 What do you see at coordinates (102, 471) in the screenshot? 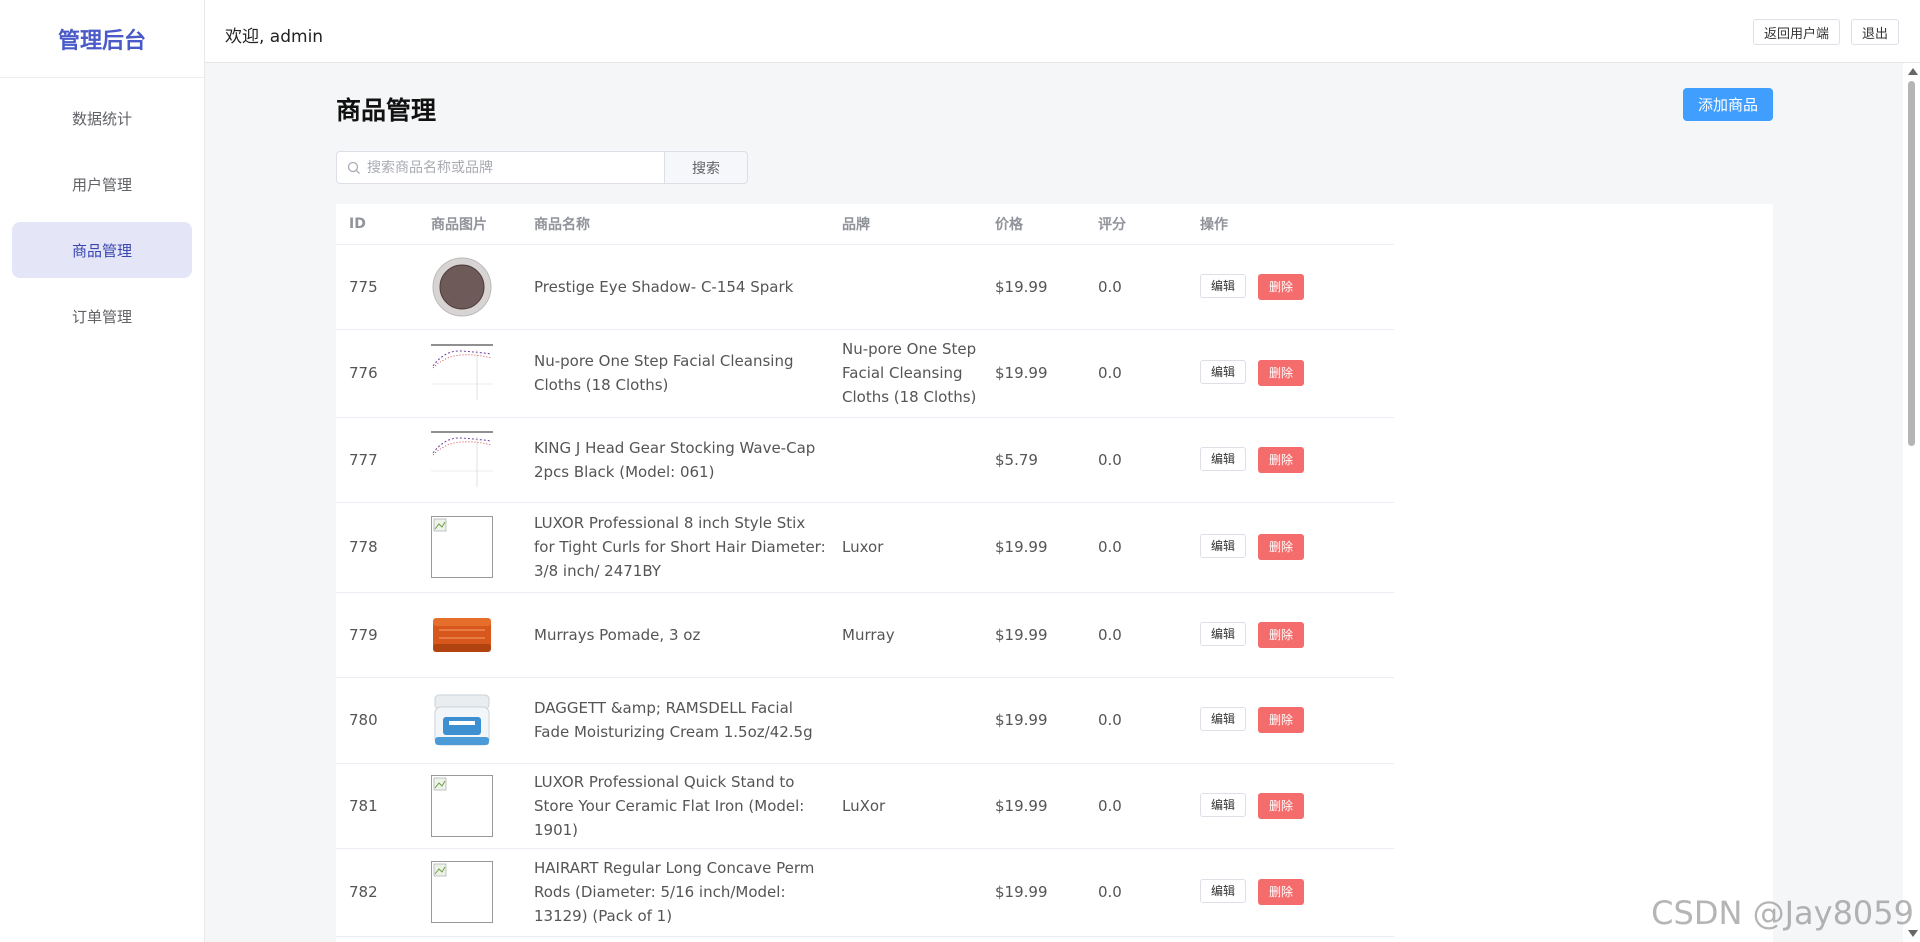
I see `sidebar: 管理后台 数据统计 用户管理 商品管理 订单管理` at bounding box center [102, 471].